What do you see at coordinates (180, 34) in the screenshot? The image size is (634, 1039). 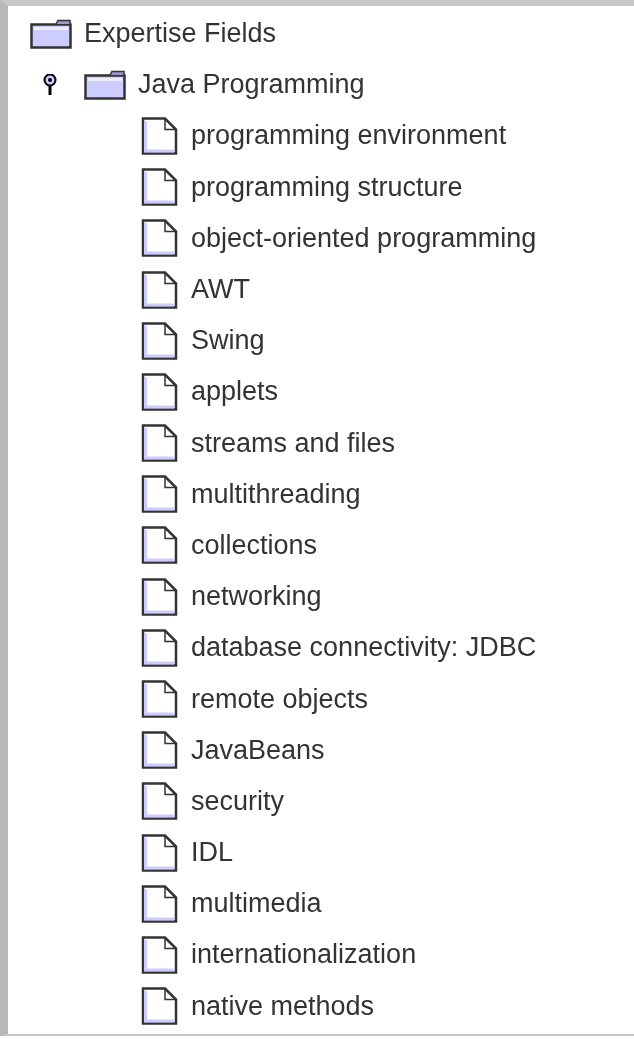 I see `tree-node-label: Expertise Fields` at bounding box center [180, 34].